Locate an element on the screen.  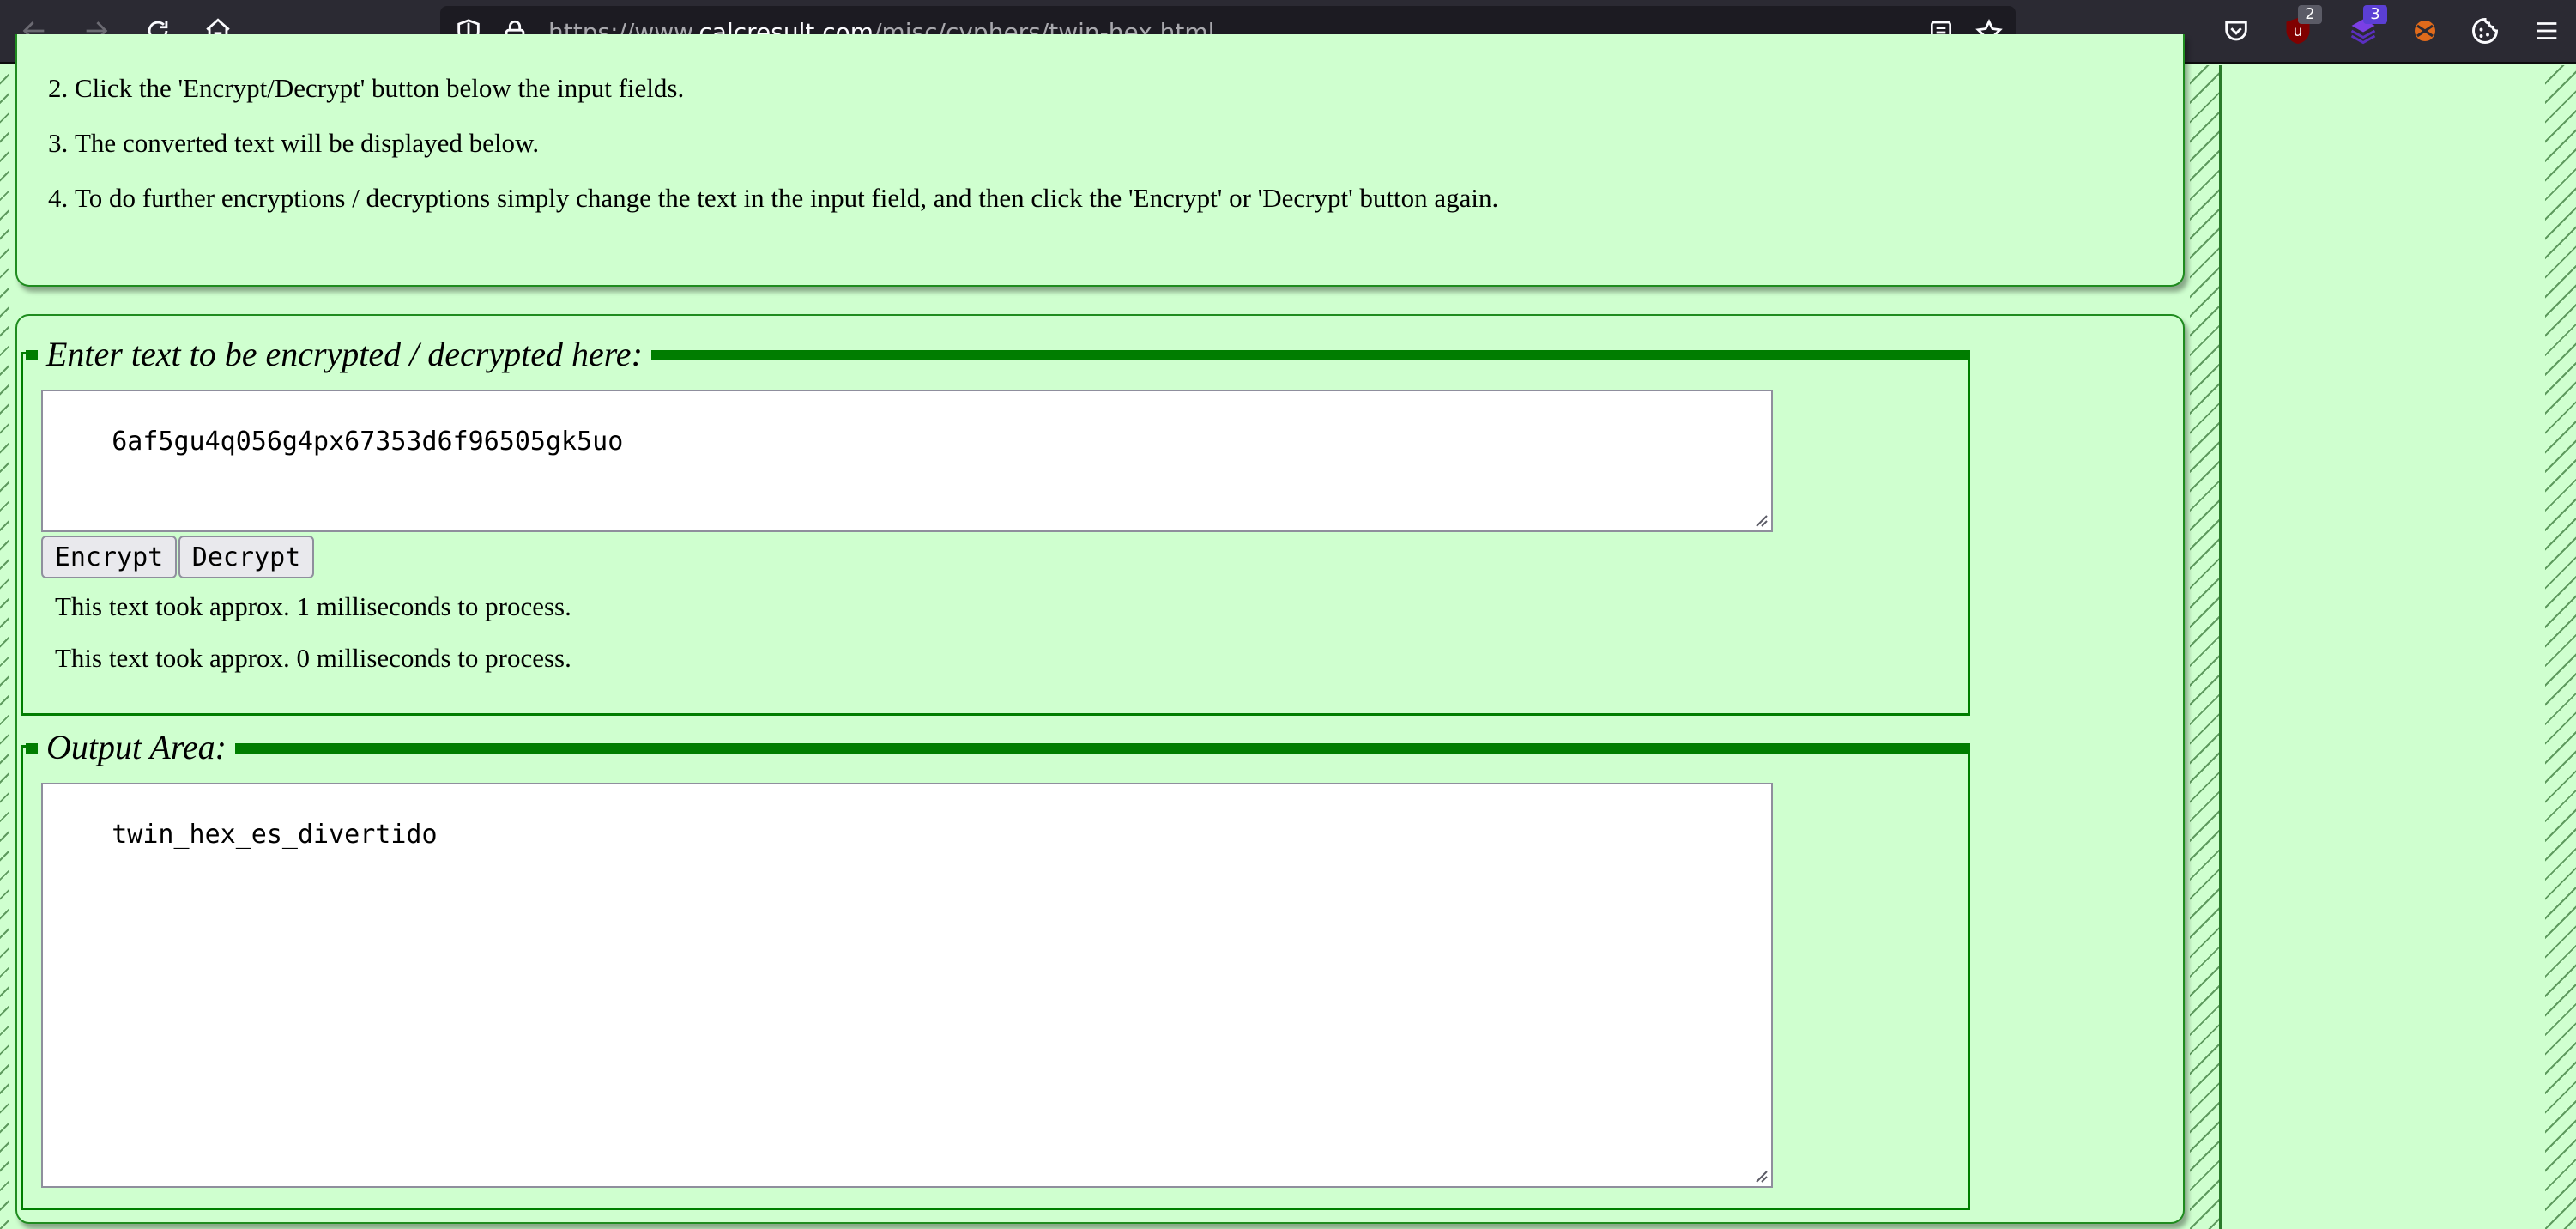
output-legend: Output Area: is located at coordinates (136, 747).